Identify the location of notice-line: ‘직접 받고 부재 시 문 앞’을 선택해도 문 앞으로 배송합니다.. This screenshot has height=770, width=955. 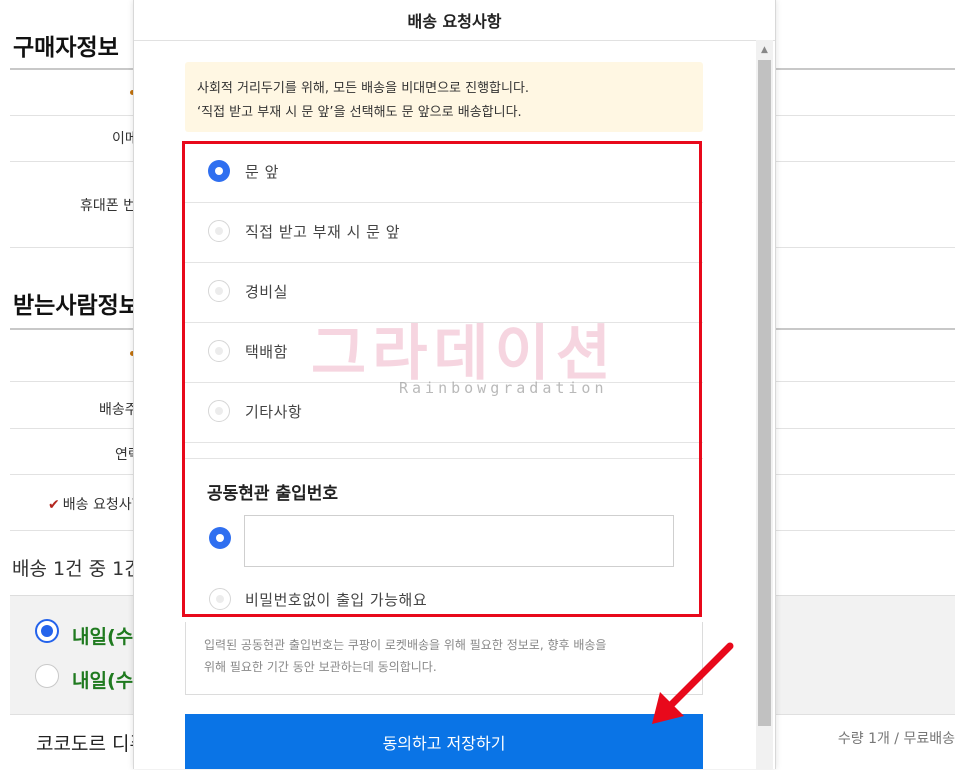
(359, 112).